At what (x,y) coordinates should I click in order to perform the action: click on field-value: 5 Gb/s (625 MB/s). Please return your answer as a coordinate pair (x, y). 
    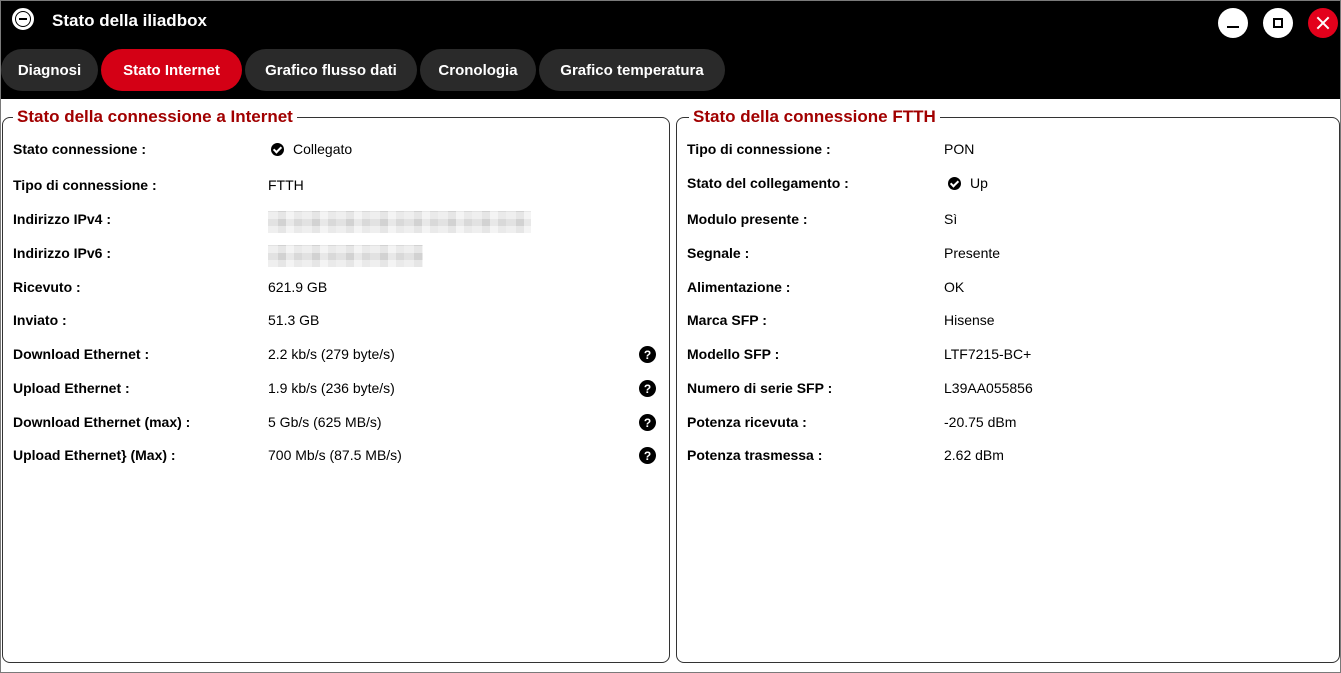
    Looking at the image, I should click on (325, 422).